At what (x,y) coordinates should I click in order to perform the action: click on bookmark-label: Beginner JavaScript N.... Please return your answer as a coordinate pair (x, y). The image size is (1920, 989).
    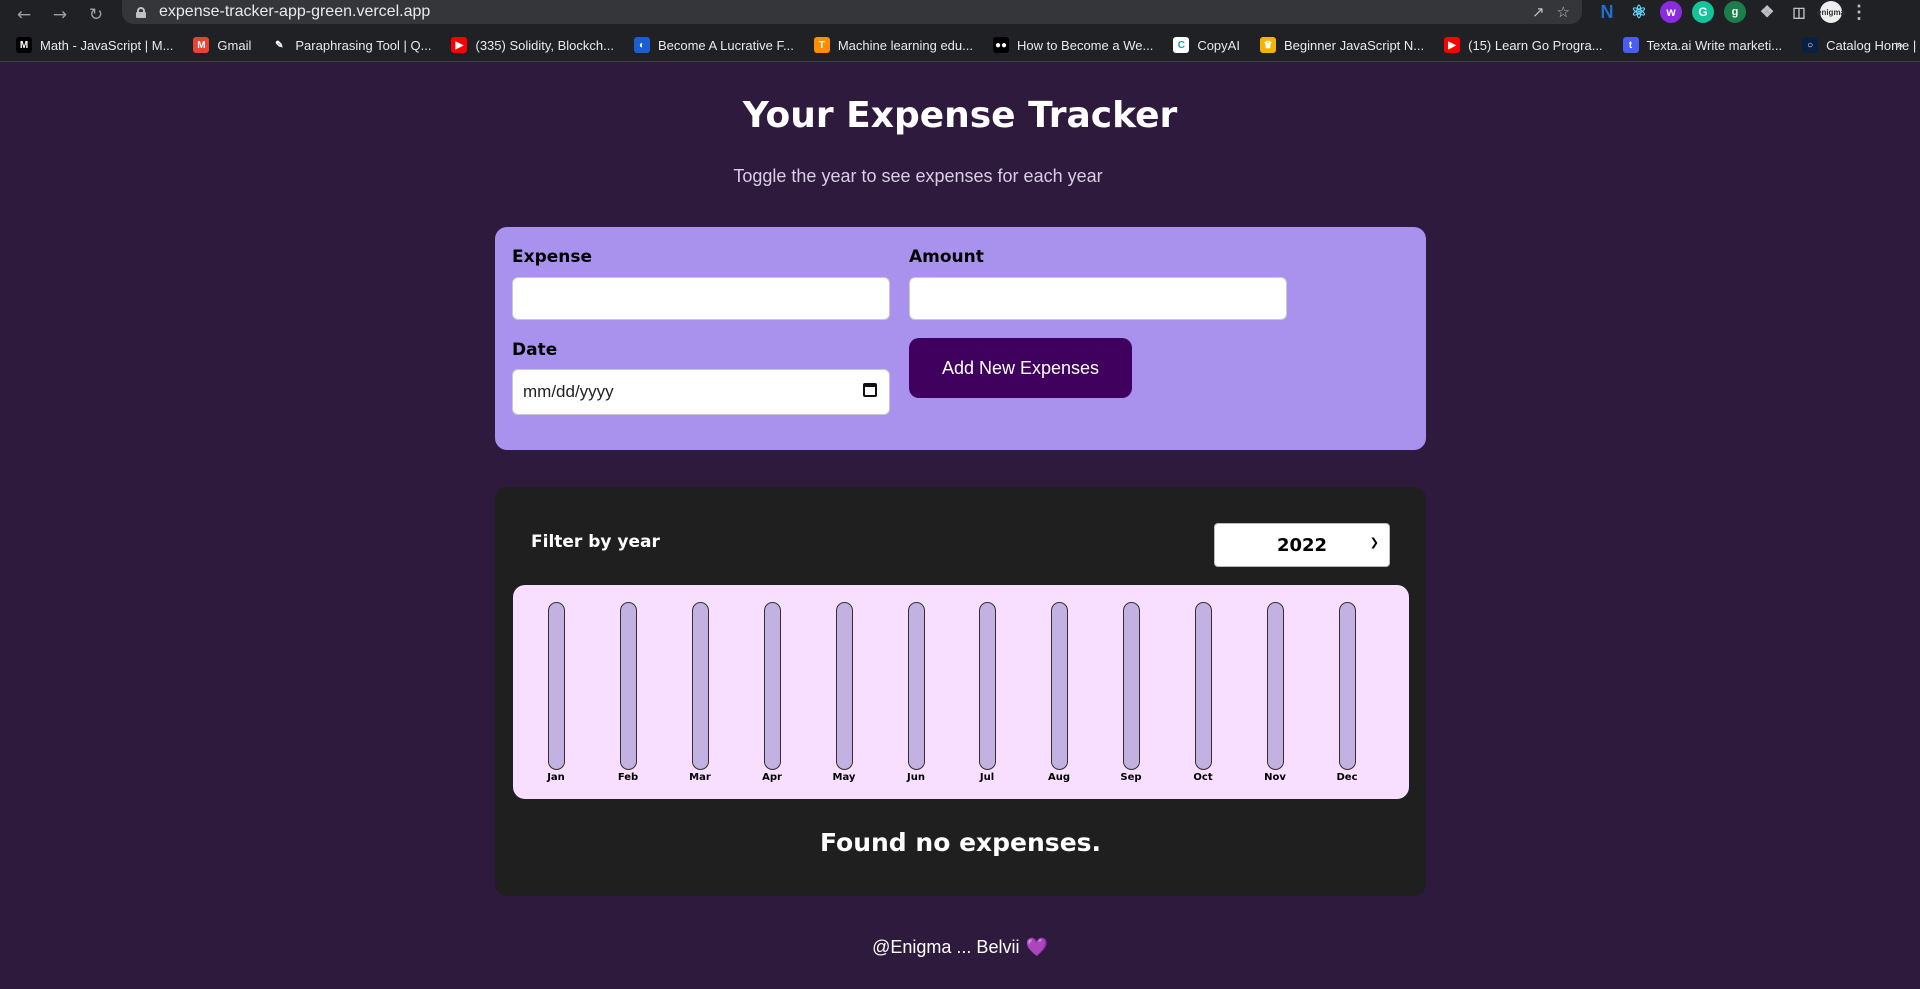
    Looking at the image, I should click on (1354, 45).